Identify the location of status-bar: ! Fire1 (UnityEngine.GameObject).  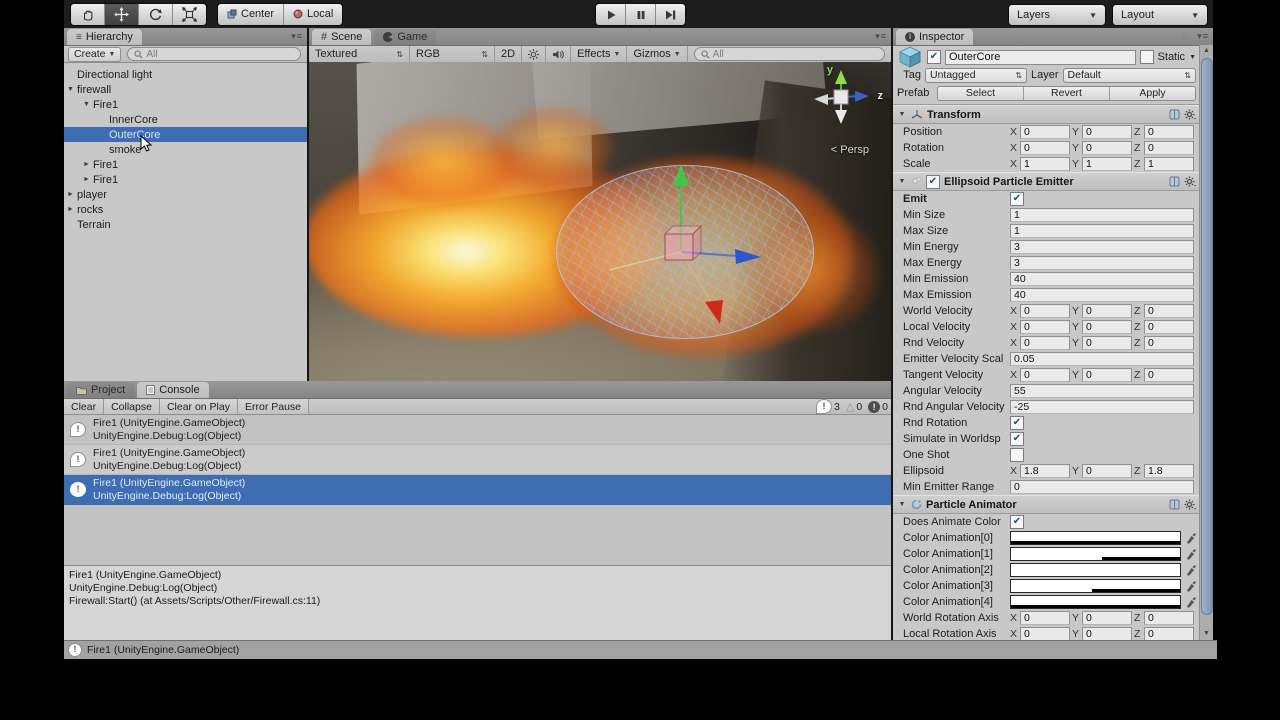
(640, 649).